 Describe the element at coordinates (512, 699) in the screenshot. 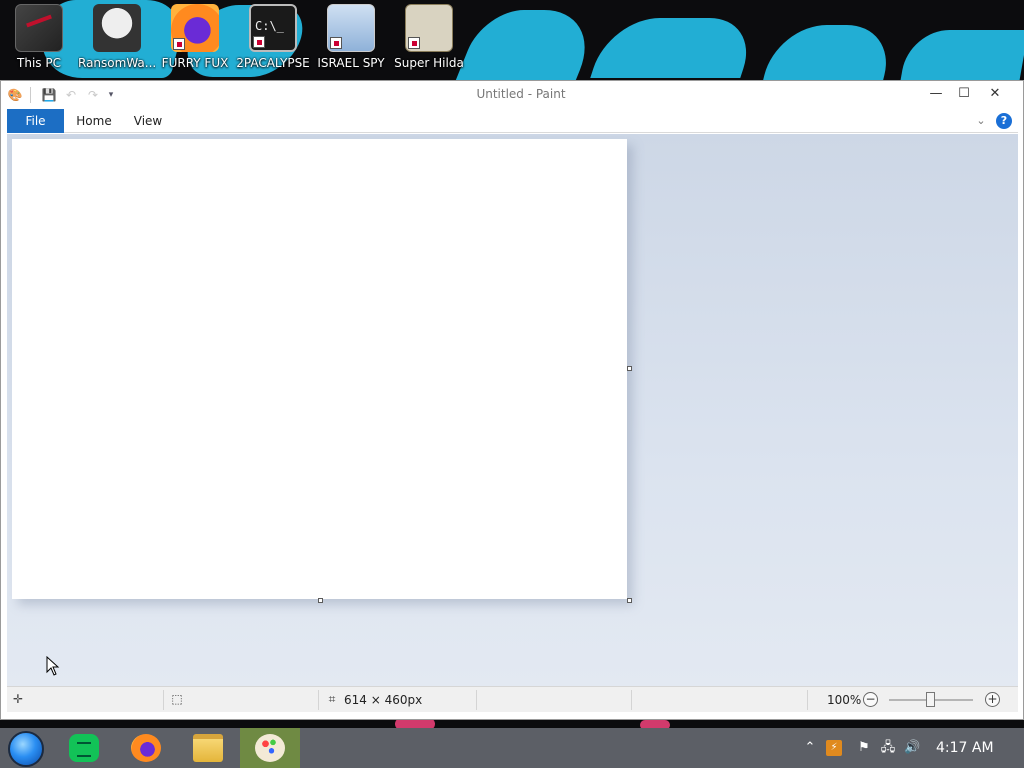

I see `status-bar: ✛ ⬚ ⌗ 614 × 460px 100% − +` at that location.